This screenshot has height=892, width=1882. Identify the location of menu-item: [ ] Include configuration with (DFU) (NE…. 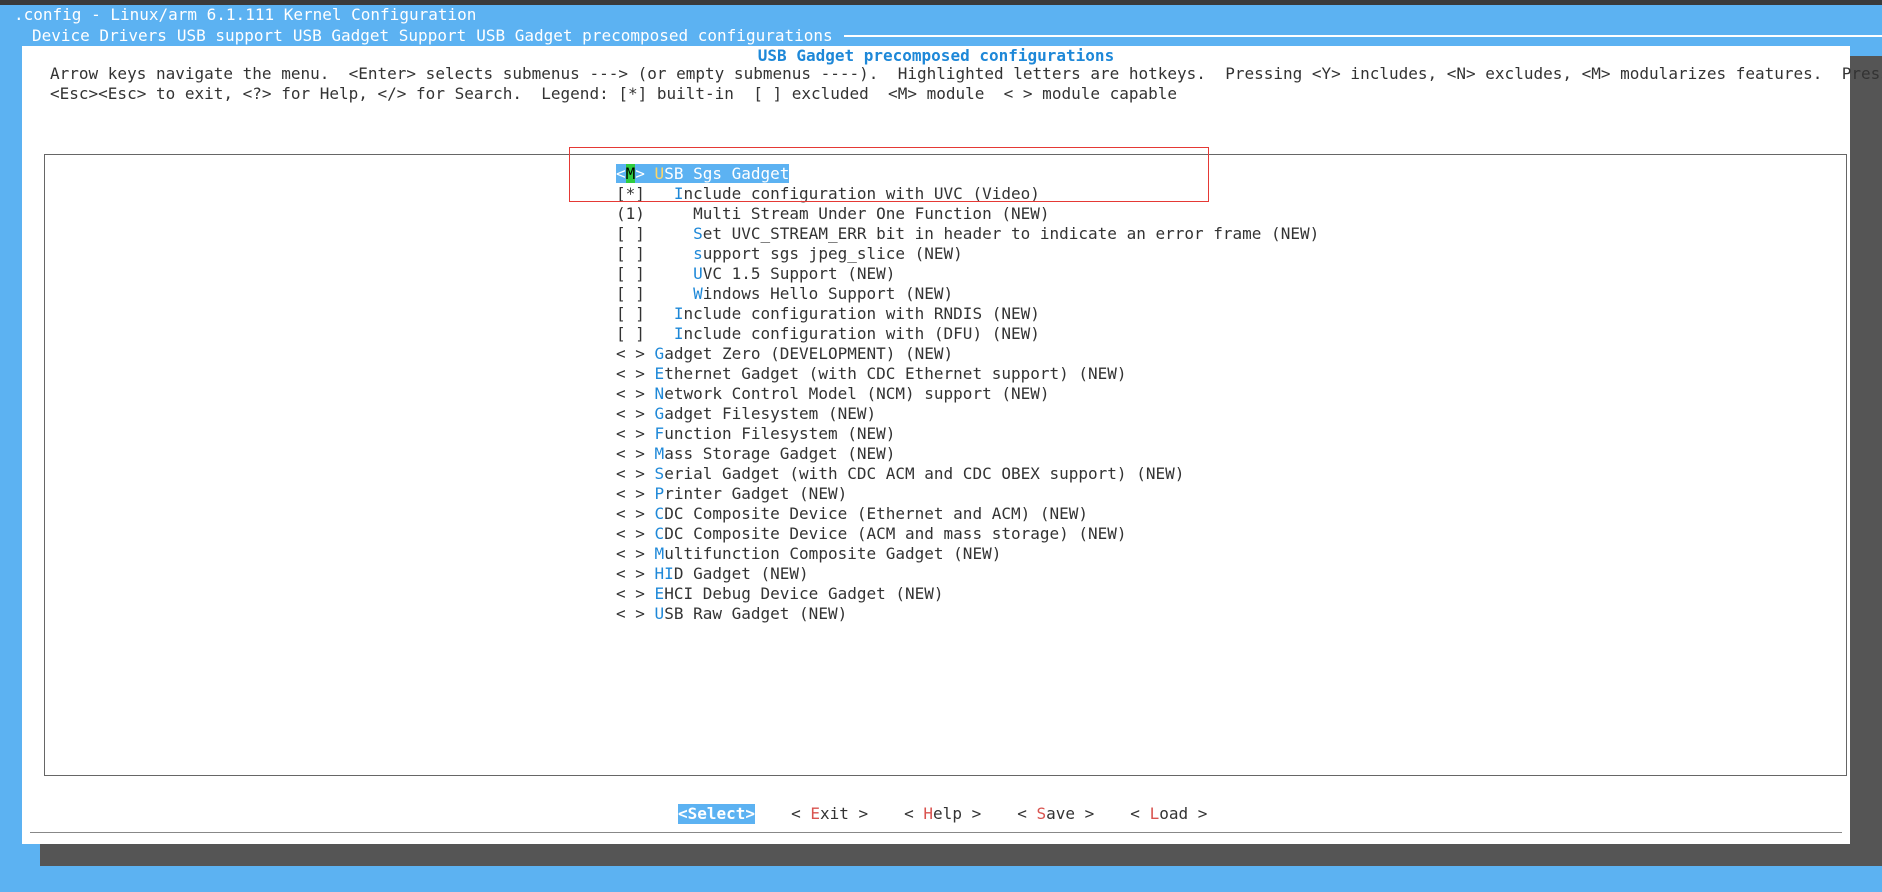
(967, 334).